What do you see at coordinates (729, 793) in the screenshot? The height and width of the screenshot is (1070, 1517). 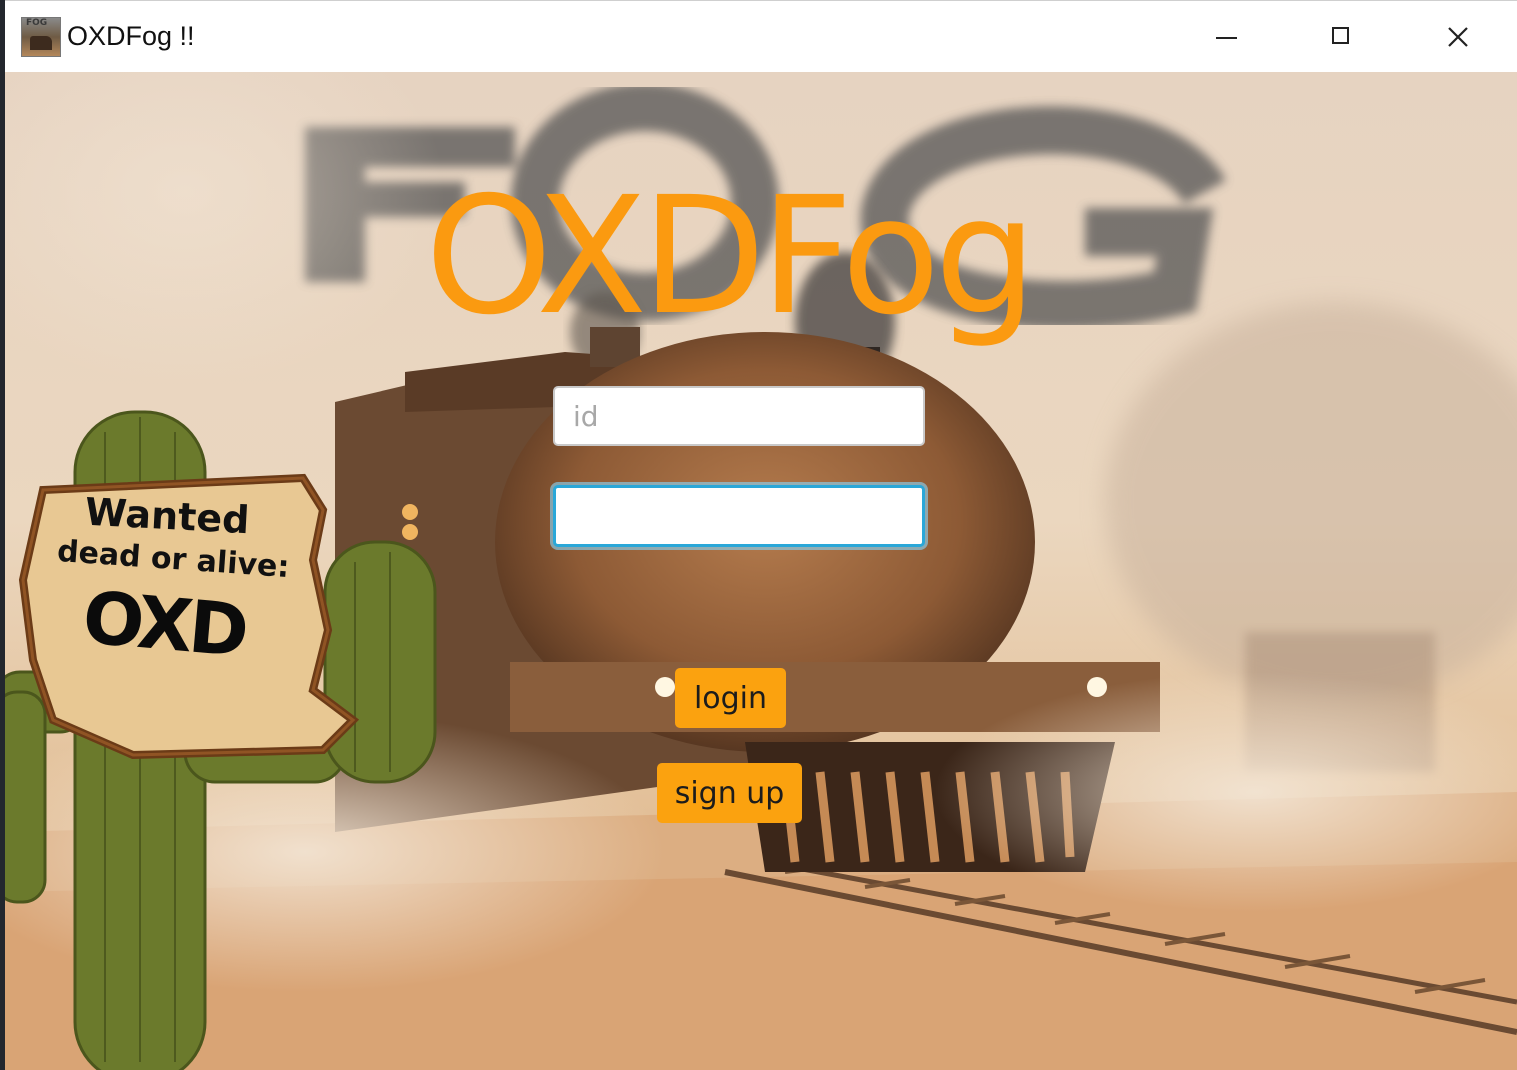 I see `sign-up-button: sign up` at bounding box center [729, 793].